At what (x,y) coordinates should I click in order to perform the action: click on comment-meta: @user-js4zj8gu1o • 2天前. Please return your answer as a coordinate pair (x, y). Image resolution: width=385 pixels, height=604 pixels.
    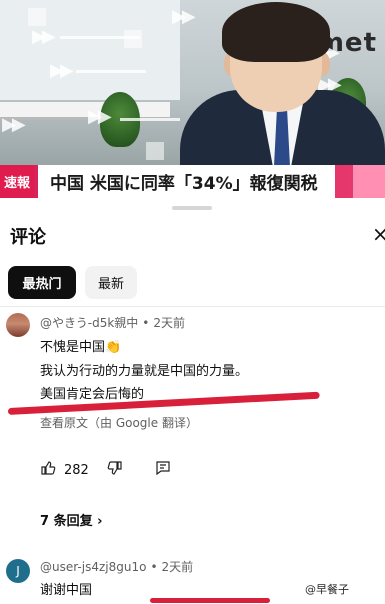
    Looking at the image, I should click on (117, 567).